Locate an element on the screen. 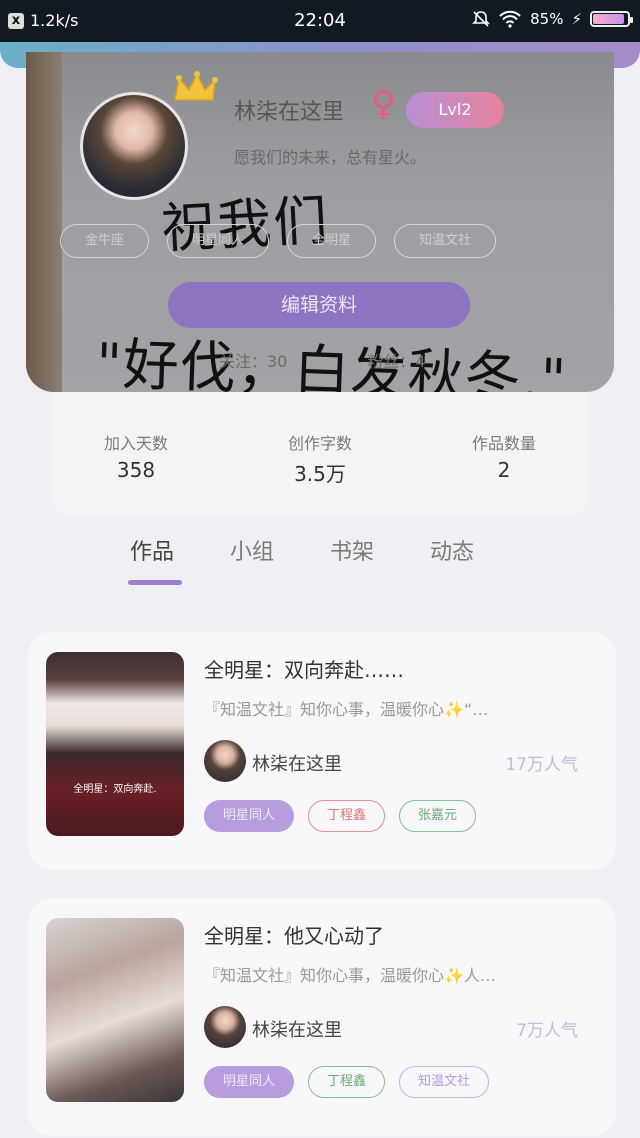 Image resolution: width=640 pixels, height=1138 pixels. stat-works-count: 作品数量 2 is located at coordinates (504, 473).